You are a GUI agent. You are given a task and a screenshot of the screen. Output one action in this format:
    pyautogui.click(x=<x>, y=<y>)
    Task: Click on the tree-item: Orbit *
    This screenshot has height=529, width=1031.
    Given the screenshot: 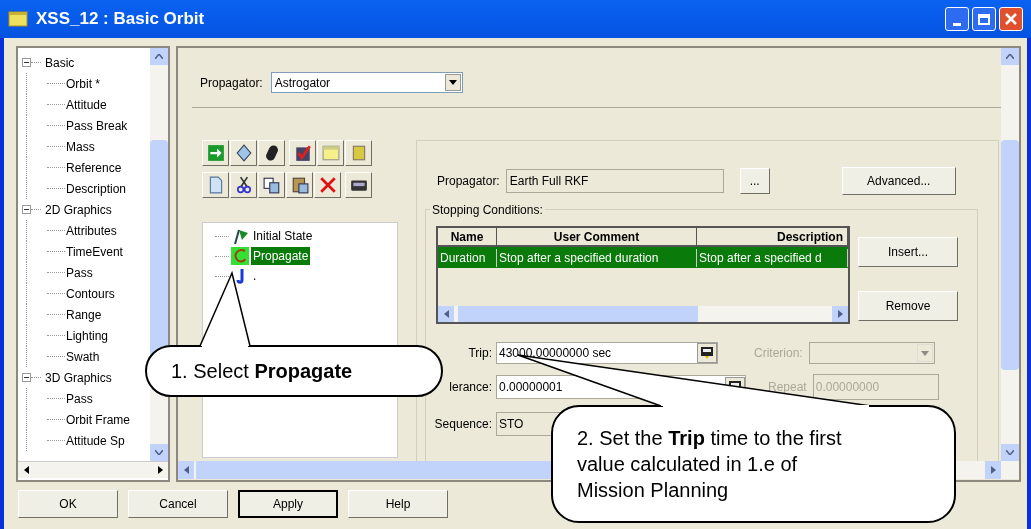 What is the action you would take?
    pyautogui.click(x=83, y=83)
    